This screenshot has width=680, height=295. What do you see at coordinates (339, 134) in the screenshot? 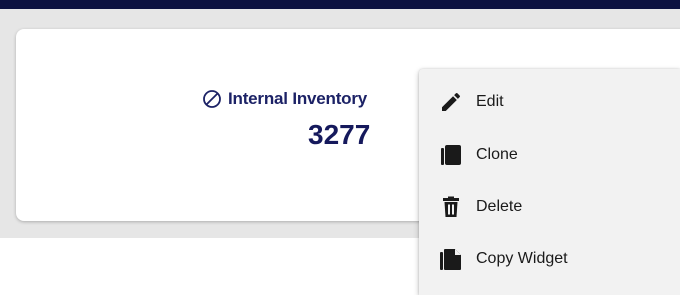
I see `widget-value: 3277` at bounding box center [339, 134].